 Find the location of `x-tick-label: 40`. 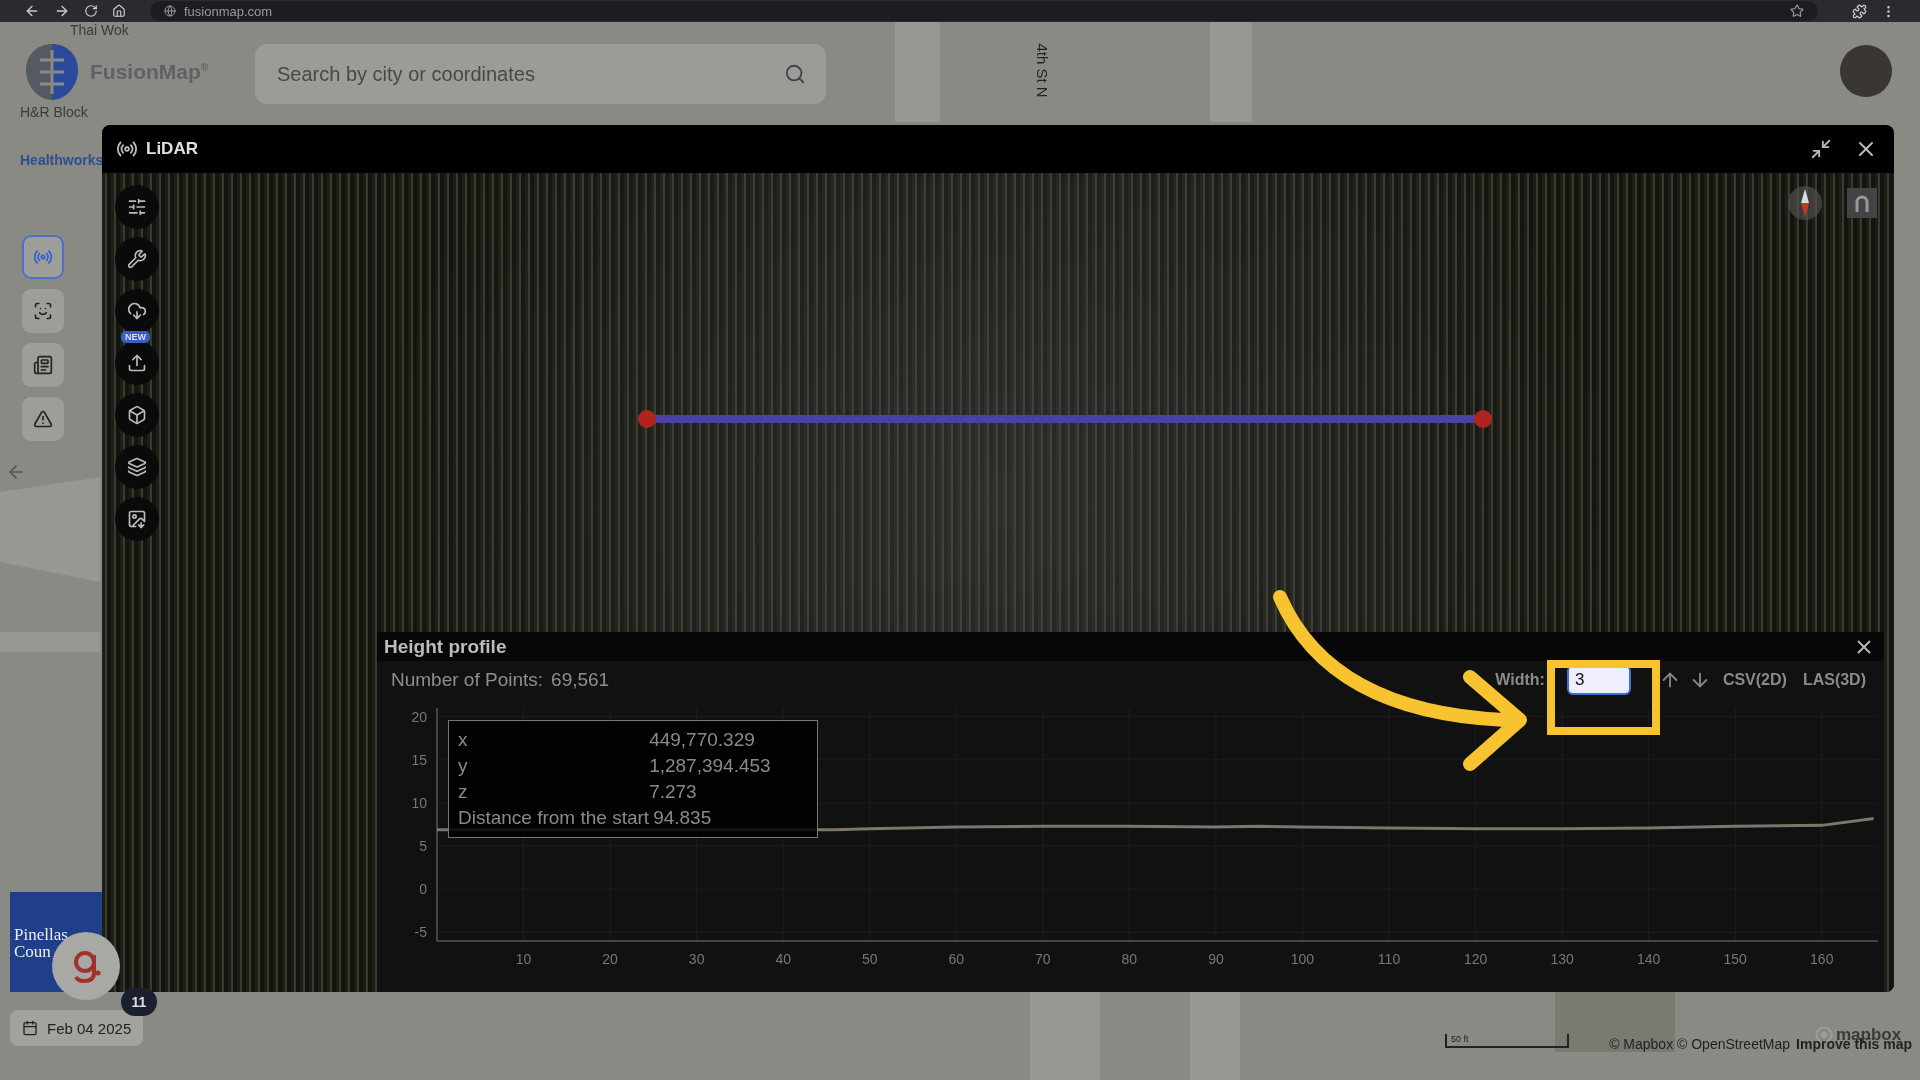

x-tick-label: 40 is located at coordinates (783, 959).